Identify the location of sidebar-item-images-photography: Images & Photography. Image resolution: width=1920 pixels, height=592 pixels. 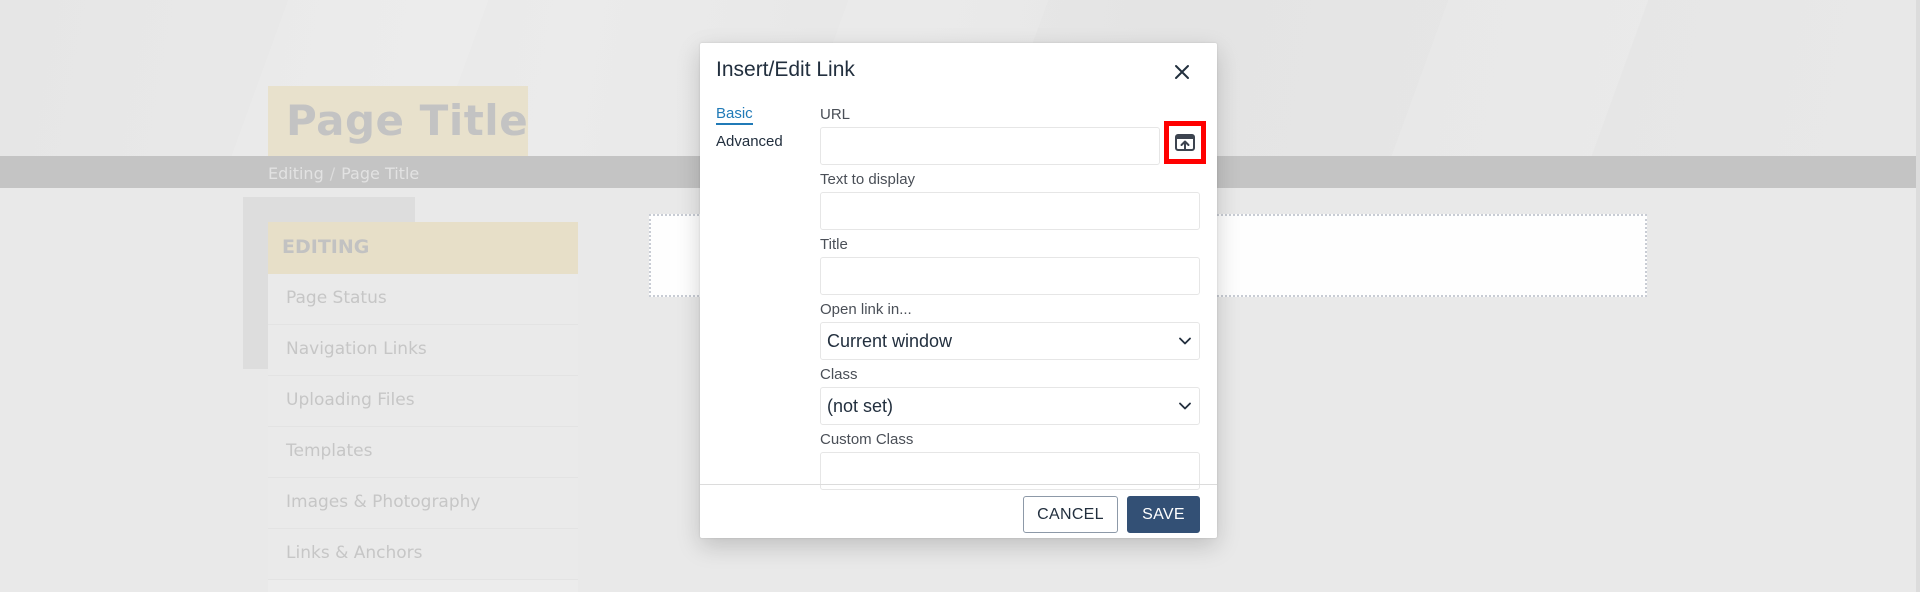
(423, 503).